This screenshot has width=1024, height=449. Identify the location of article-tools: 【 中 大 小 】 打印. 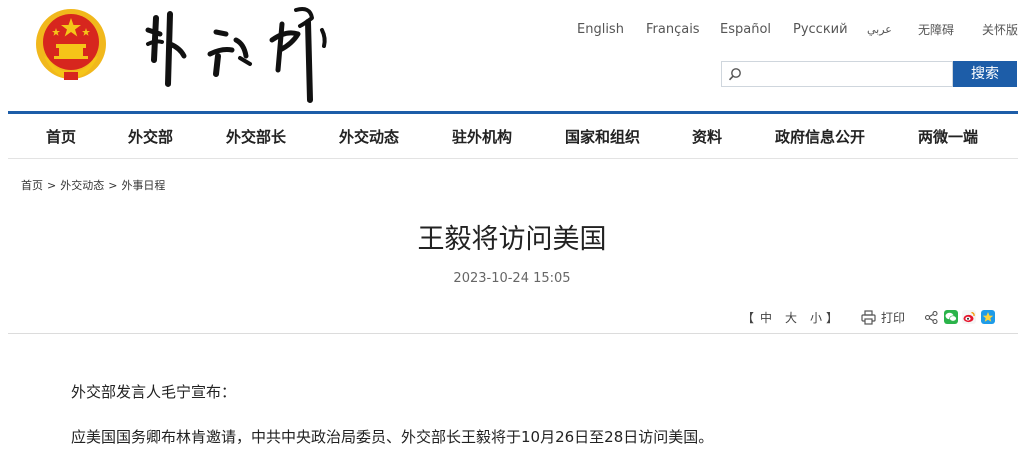
(512, 318).